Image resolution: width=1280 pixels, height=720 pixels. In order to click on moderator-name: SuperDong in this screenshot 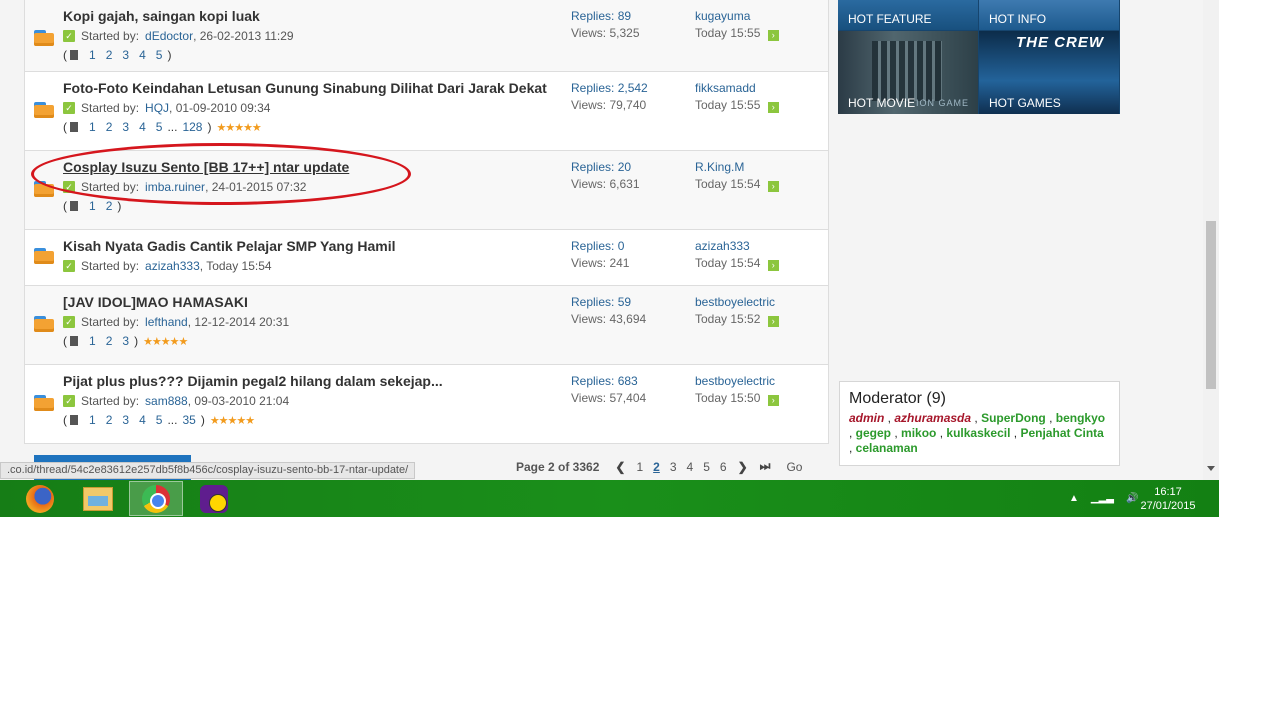, I will do `click(1013, 418)`.